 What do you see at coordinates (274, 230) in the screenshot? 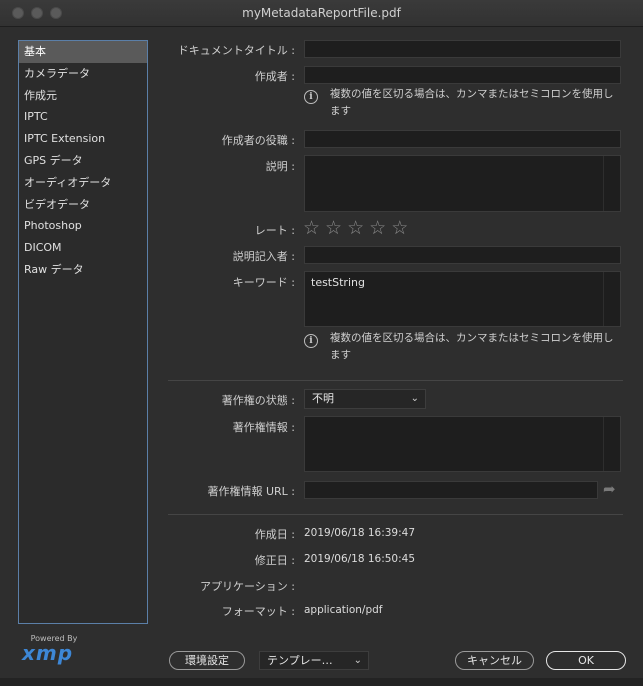
I see `rating-label: レート :` at bounding box center [274, 230].